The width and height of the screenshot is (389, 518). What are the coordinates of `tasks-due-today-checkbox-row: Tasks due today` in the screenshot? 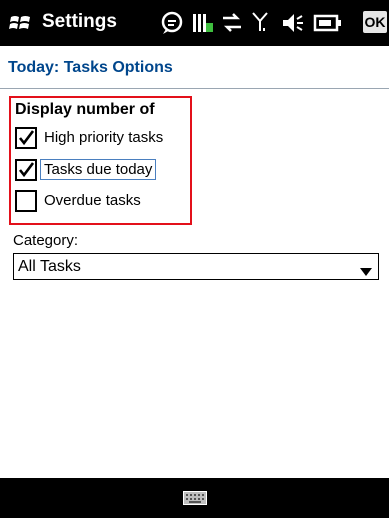 It's located at (101, 171).